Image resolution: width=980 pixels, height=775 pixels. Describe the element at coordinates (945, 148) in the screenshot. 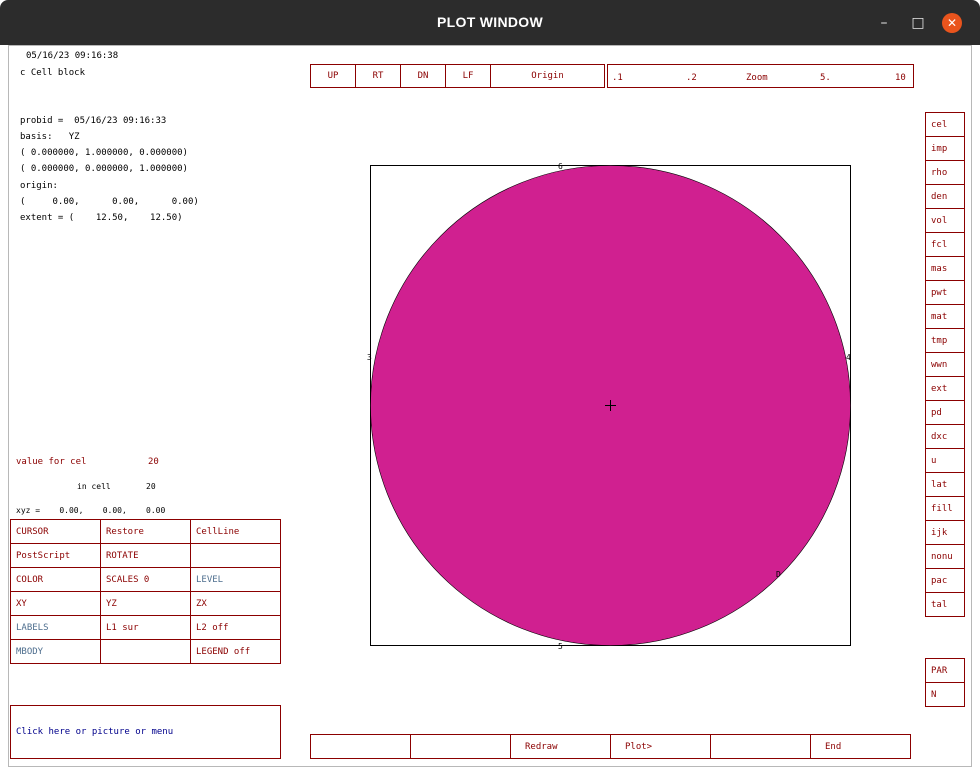

I see `right-menu-item-1: imp` at that location.